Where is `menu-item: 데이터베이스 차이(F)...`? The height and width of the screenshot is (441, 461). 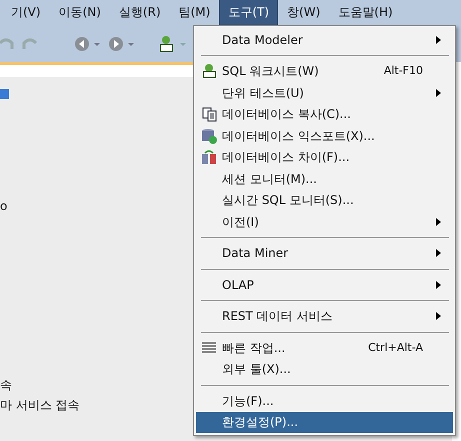
menu-item: 데이터베이스 차이(F)... is located at coordinates (324, 157).